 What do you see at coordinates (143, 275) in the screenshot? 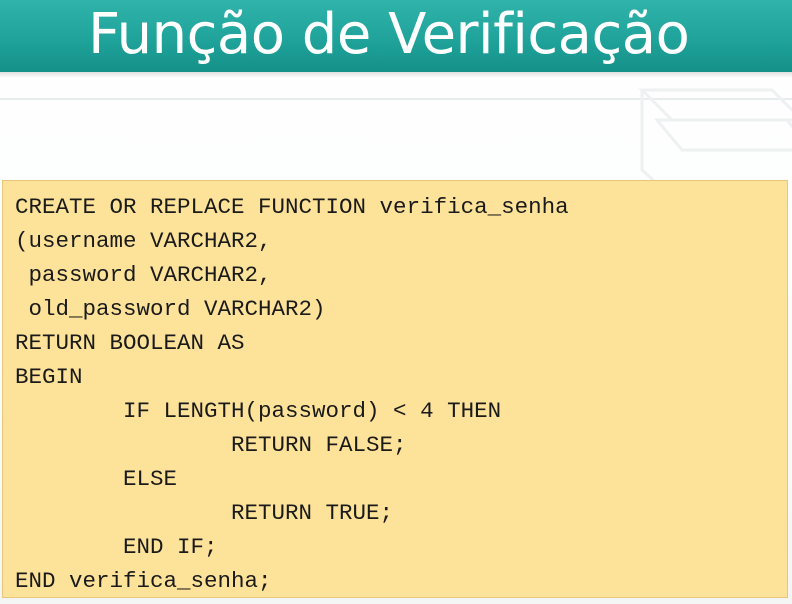
I see `code-line: password VARCHAR2,` at bounding box center [143, 275].